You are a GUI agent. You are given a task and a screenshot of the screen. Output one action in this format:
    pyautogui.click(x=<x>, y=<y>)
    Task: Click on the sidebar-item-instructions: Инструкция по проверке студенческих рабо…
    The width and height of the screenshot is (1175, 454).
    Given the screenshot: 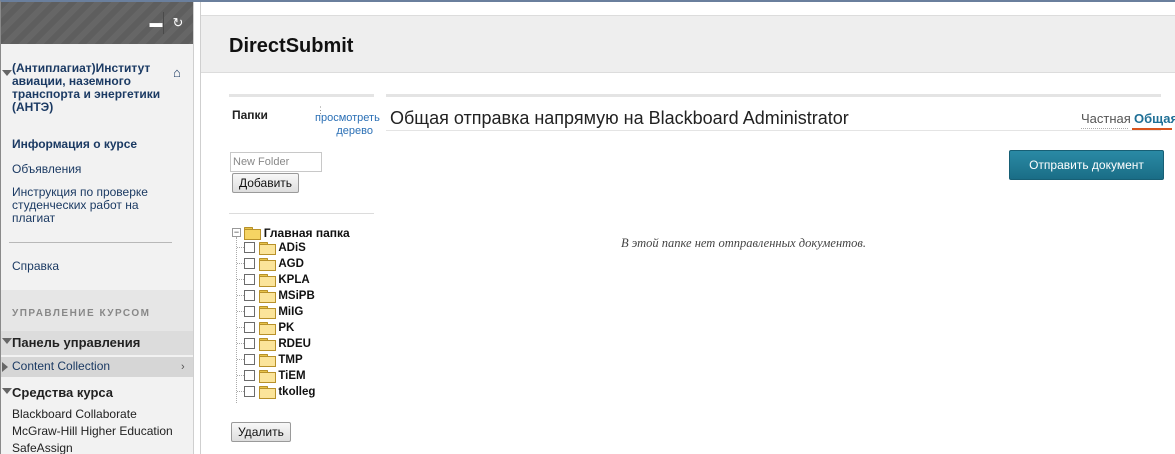 What is the action you would take?
    pyautogui.click(x=97, y=205)
    